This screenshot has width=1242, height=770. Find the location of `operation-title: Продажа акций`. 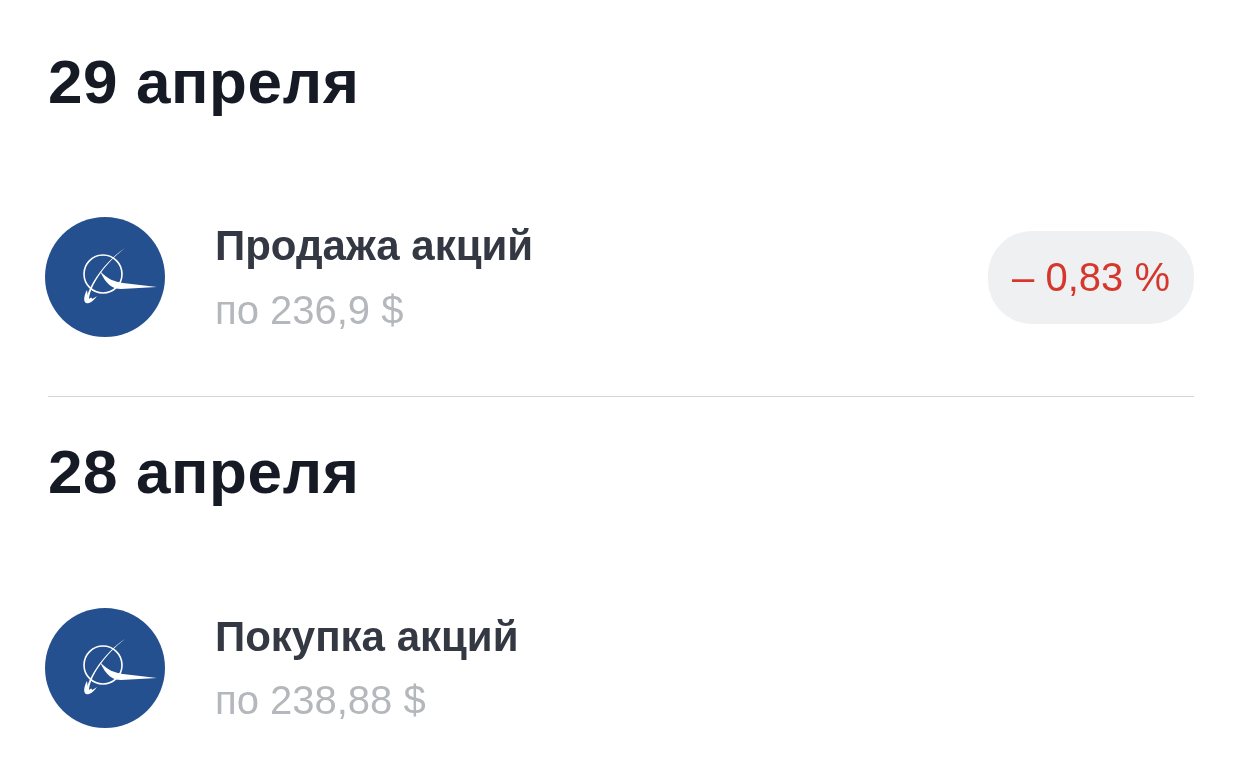

operation-title: Продажа акций is located at coordinates (374, 246).